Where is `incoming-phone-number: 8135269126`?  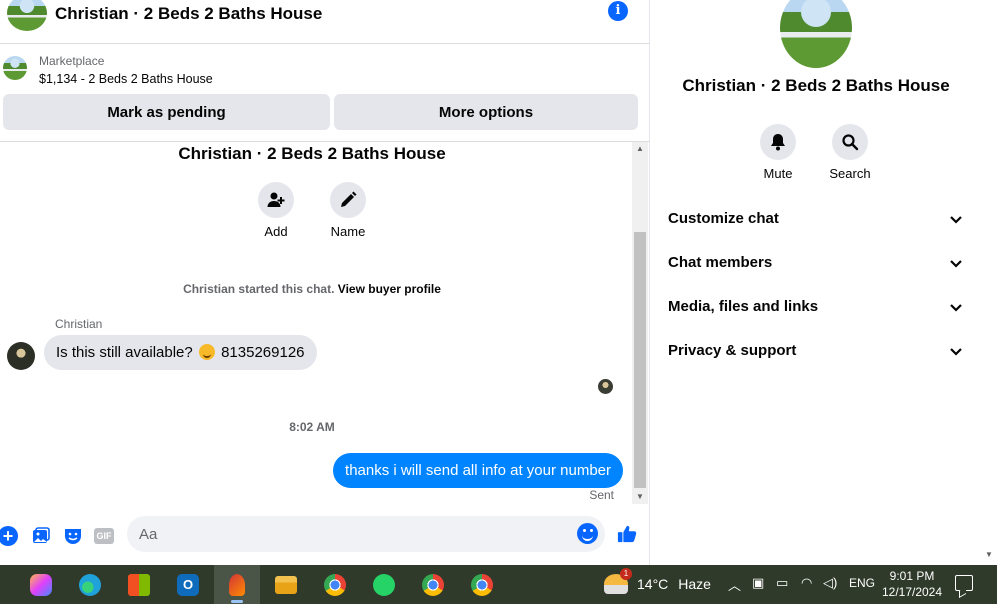
incoming-phone-number: 8135269126 is located at coordinates (263, 352).